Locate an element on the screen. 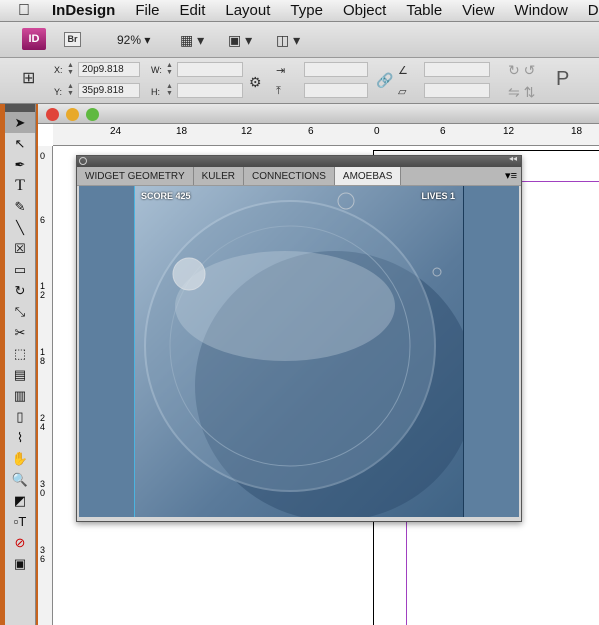  formatting-icon: ▫T is located at coordinates (20, 521).